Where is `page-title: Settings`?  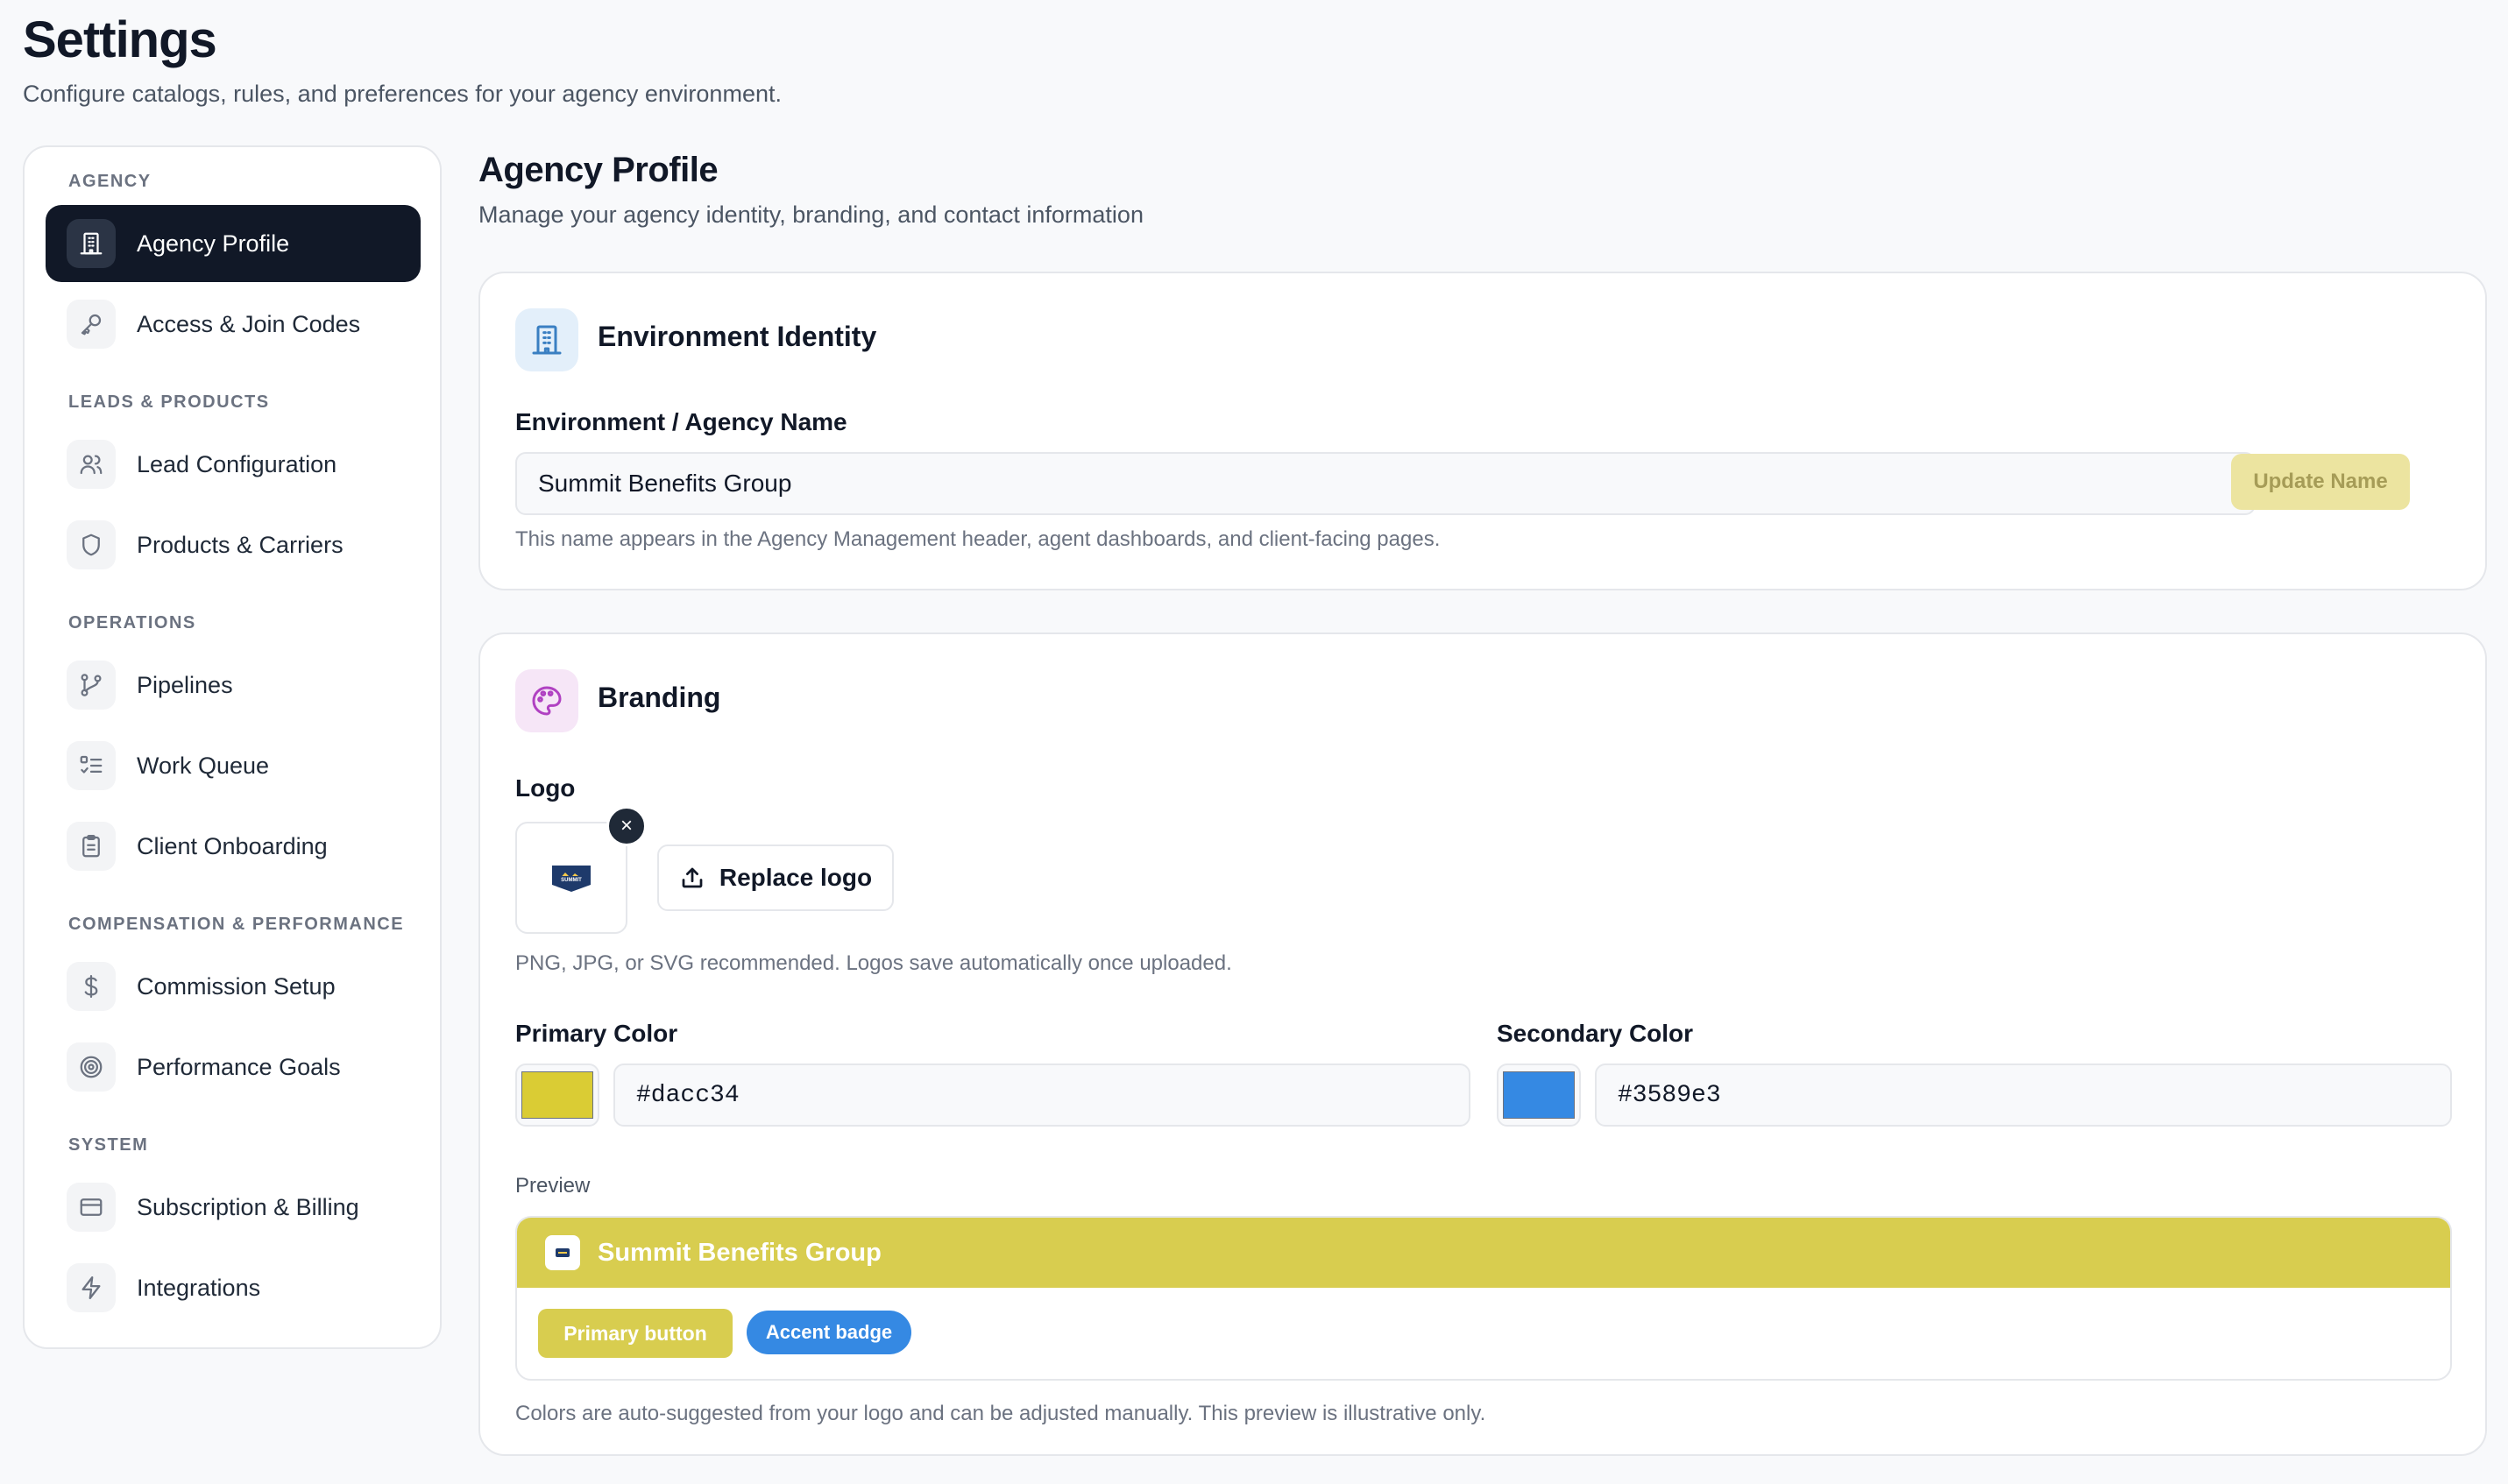
page-title: Settings is located at coordinates (120, 39).